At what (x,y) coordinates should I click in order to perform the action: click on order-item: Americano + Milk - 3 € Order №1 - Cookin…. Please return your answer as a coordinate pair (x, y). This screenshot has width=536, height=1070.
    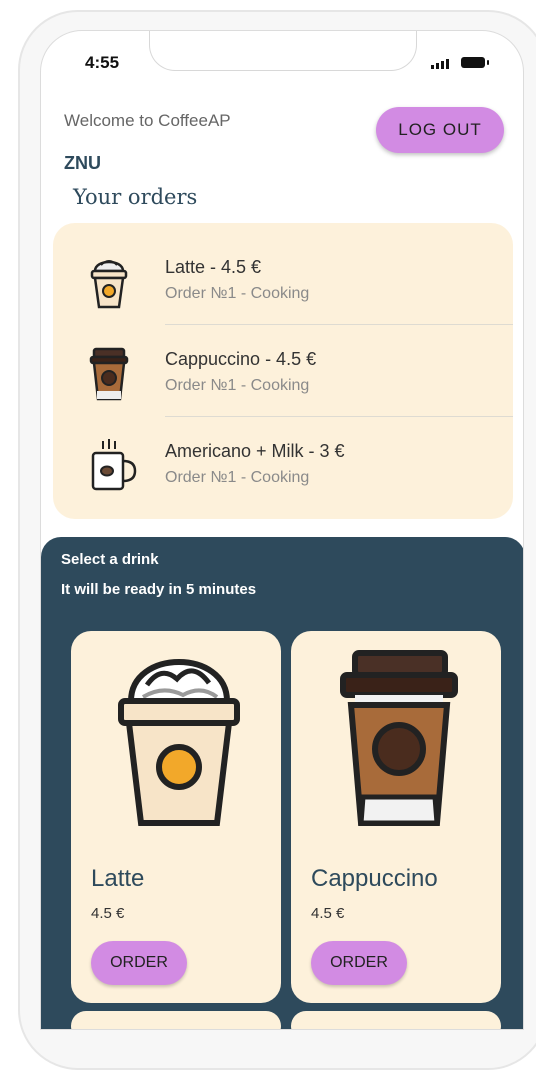
    Looking at the image, I should click on (283, 453).